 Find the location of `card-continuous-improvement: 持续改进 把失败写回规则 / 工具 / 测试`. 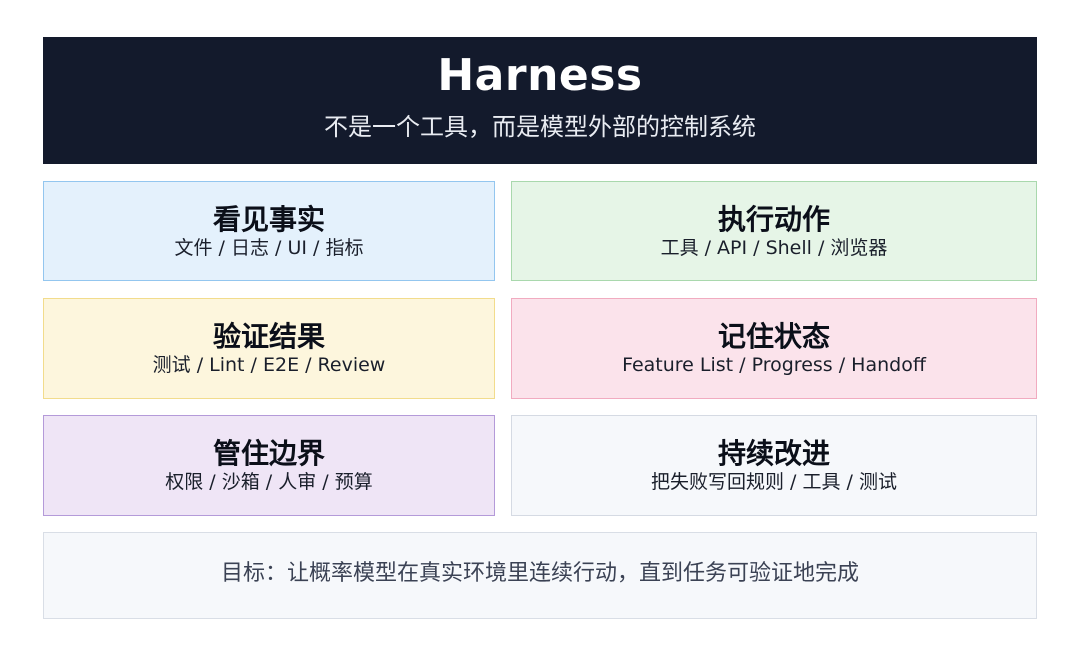

card-continuous-improvement: 持续改进 把失败写回规则 / 工具 / 测试 is located at coordinates (774, 465).